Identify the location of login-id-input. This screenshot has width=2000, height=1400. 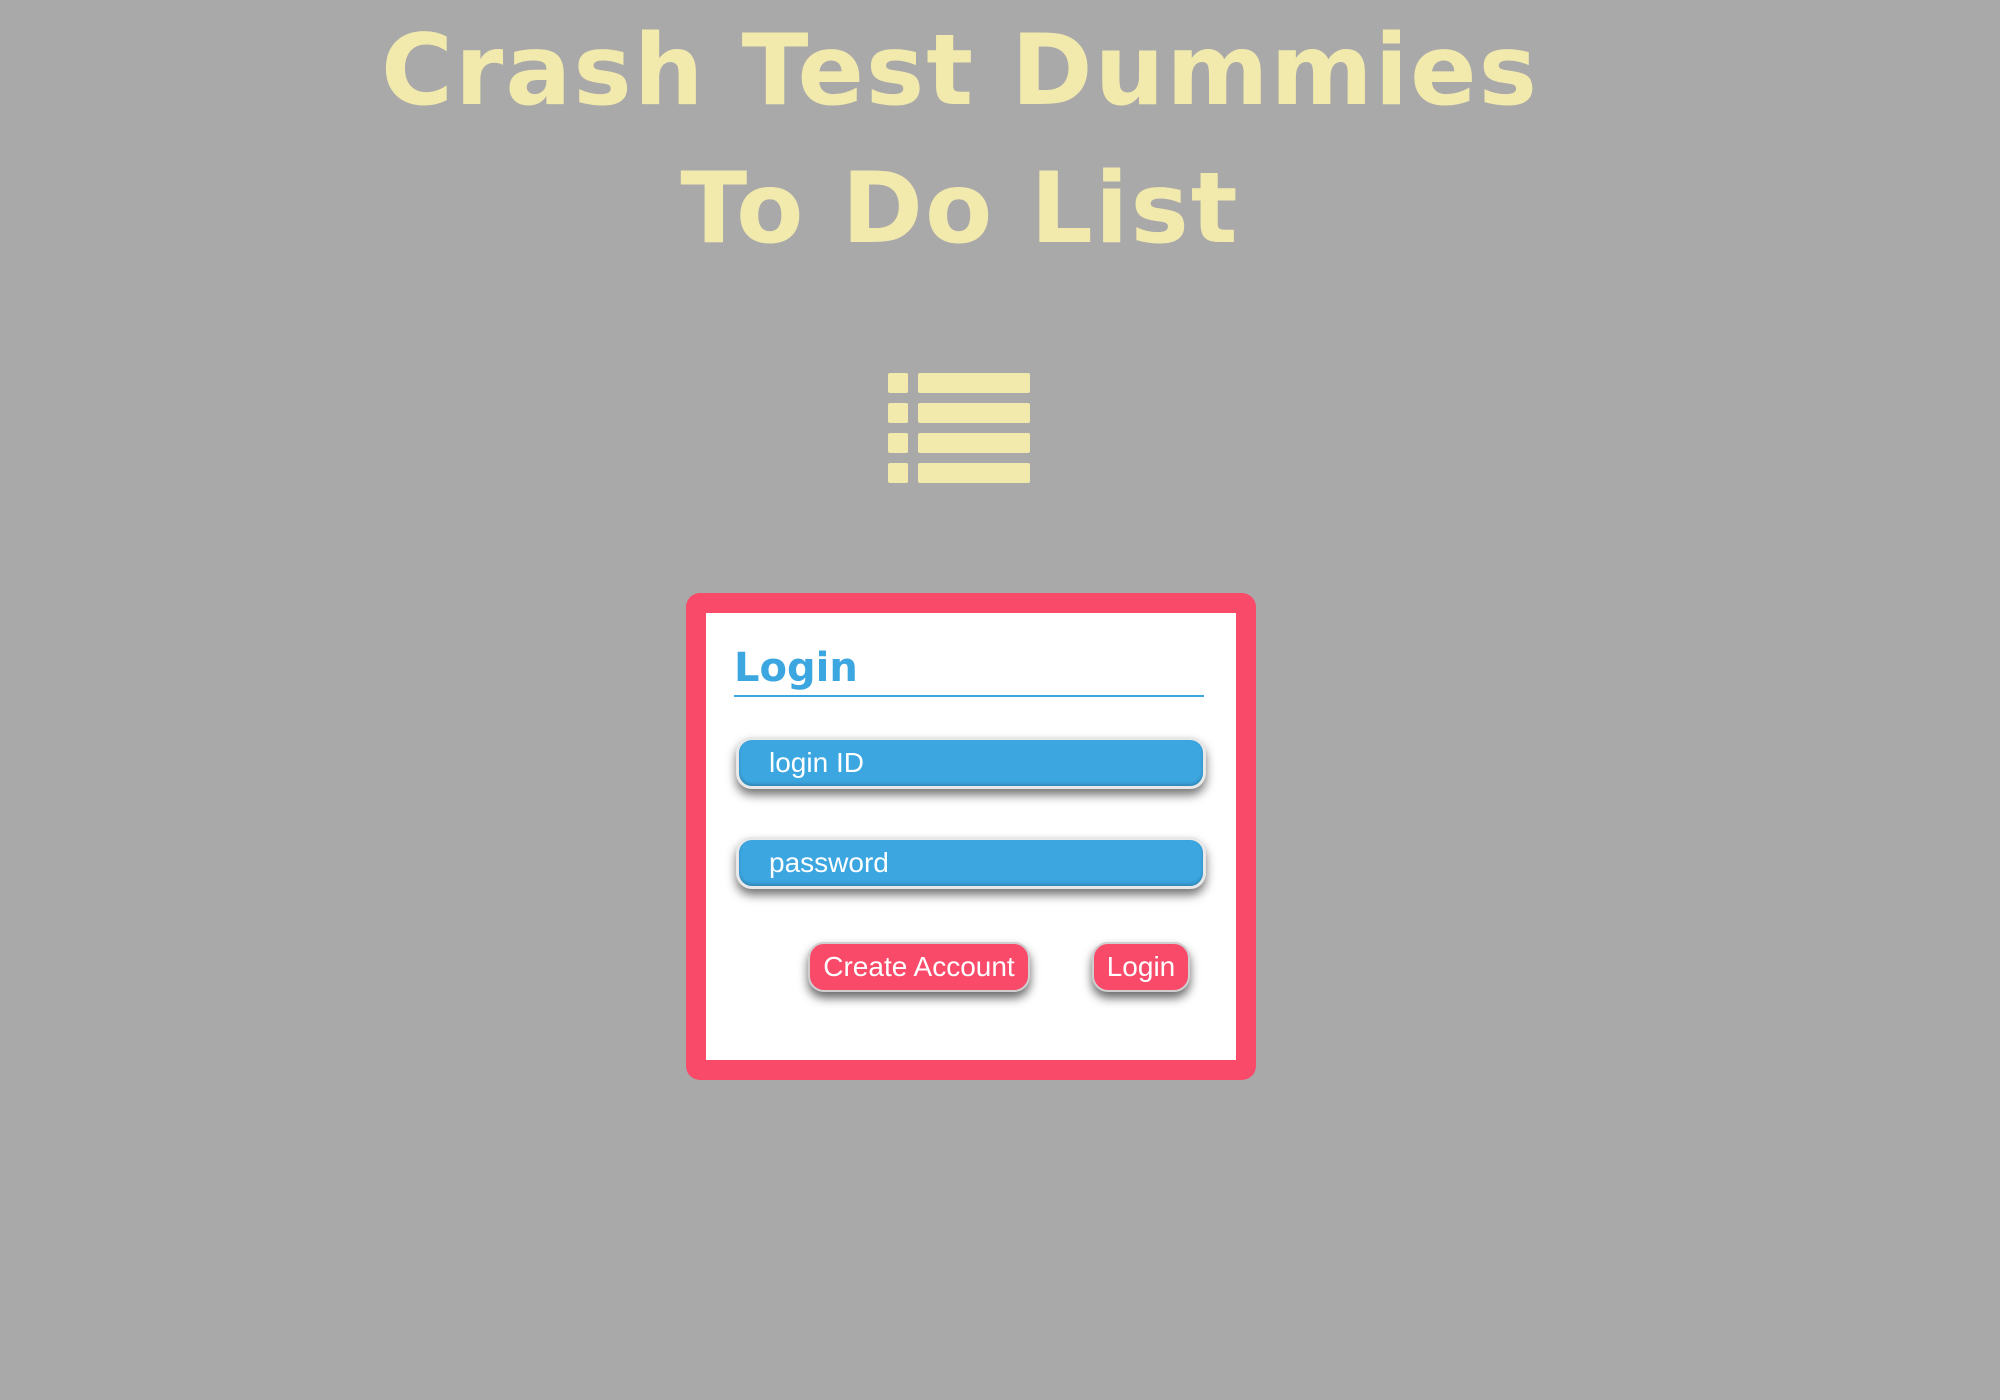
(971, 763).